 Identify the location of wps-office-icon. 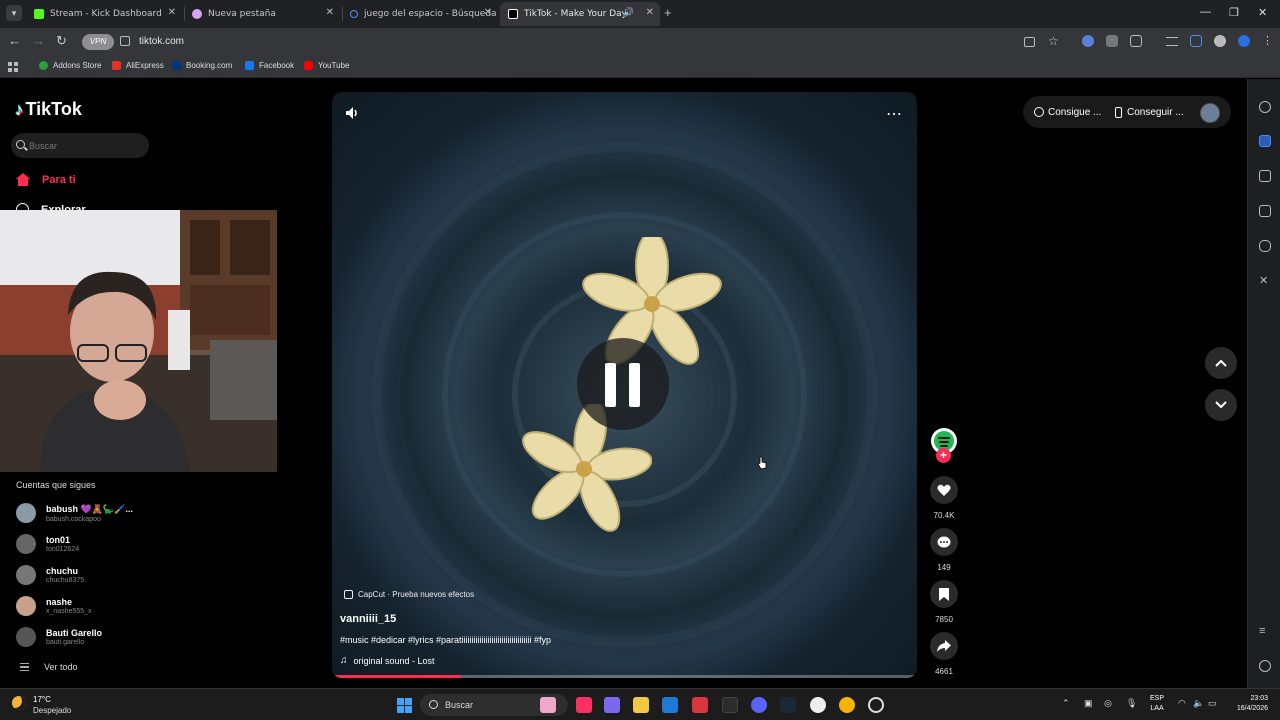
(700, 705).